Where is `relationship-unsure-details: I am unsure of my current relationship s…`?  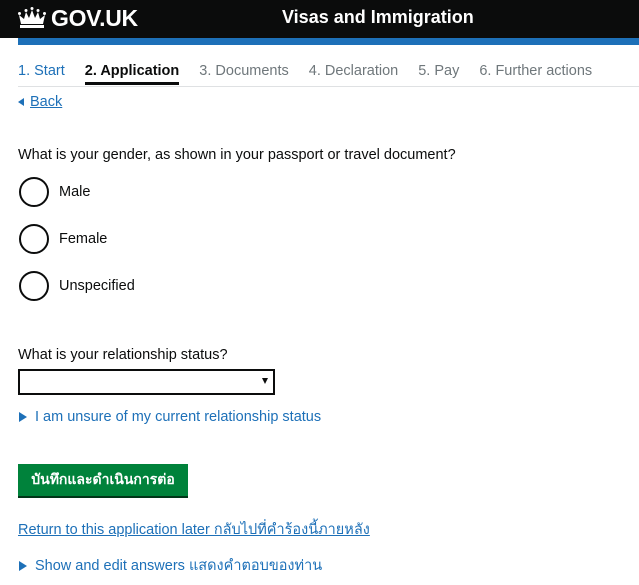 relationship-unsure-details: I am unsure of my current relationship s… is located at coordinates (170, 417).